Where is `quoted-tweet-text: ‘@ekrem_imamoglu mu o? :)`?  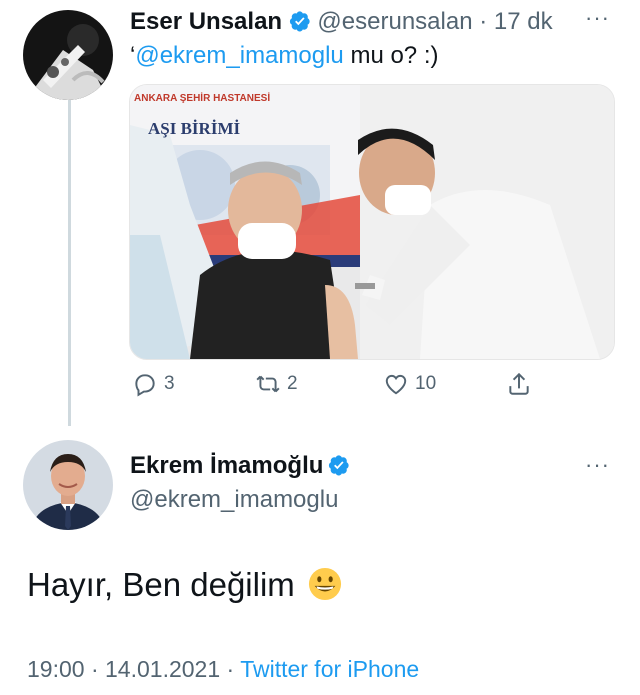
quoted-tweet-text: ‘@ekrem_imamoglu mu o? :) is located at coordinates (284, 56).